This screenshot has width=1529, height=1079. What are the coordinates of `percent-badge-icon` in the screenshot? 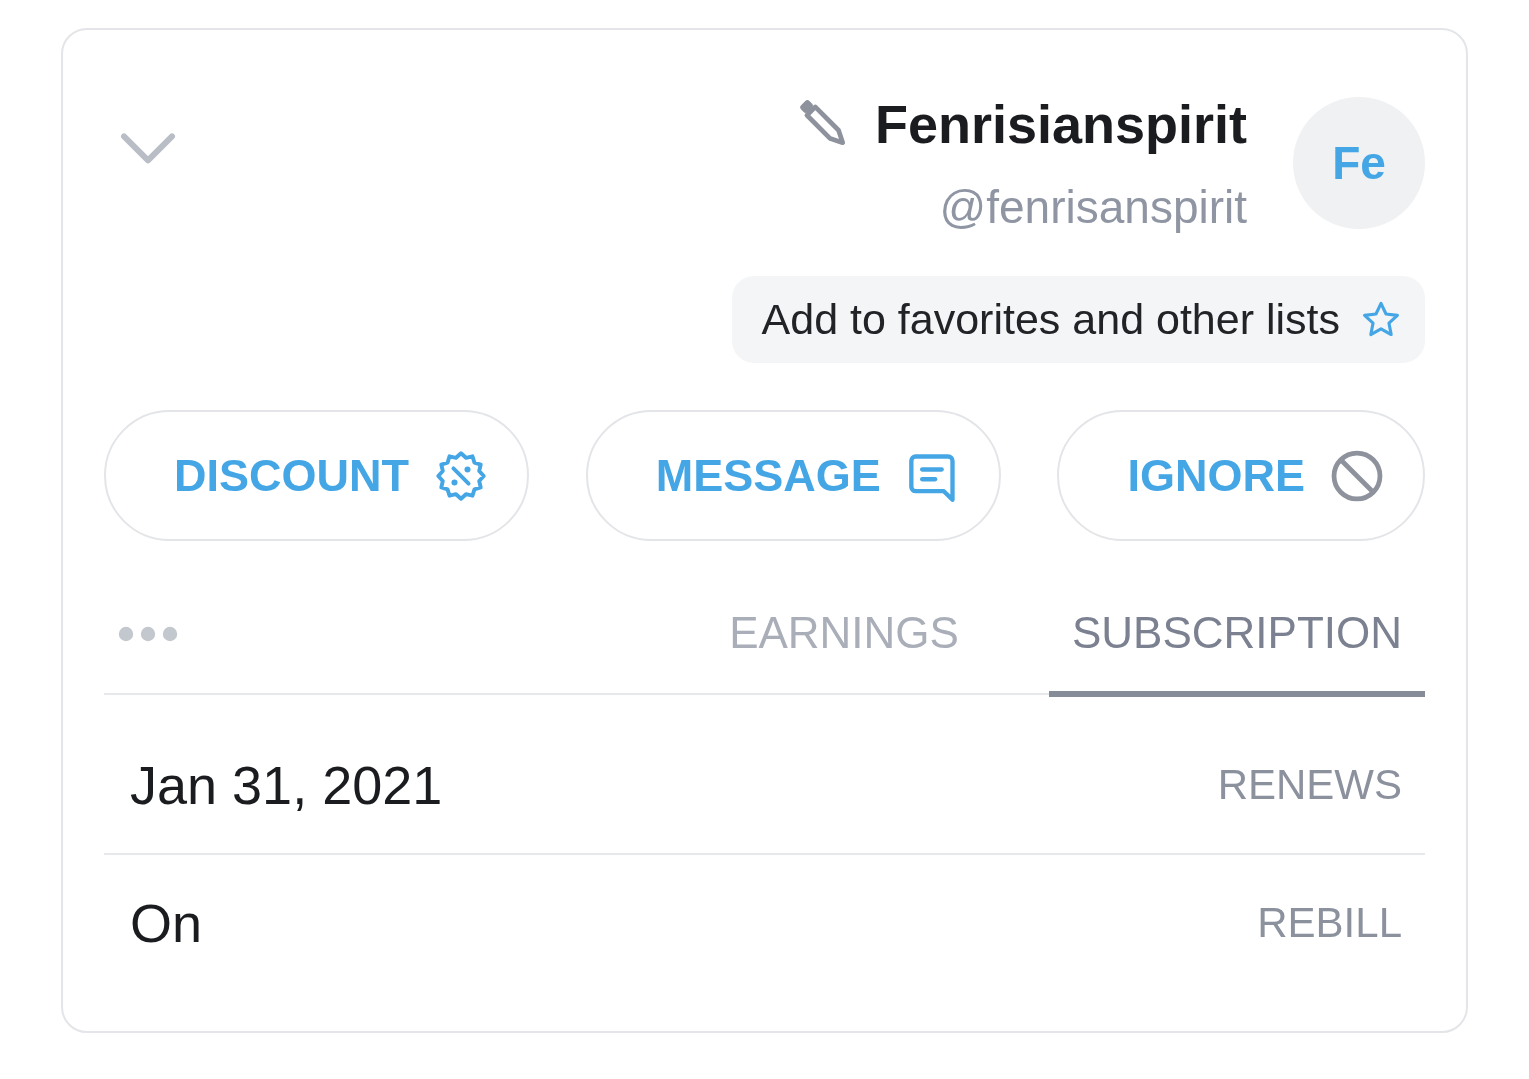 It's located at (461, 475).